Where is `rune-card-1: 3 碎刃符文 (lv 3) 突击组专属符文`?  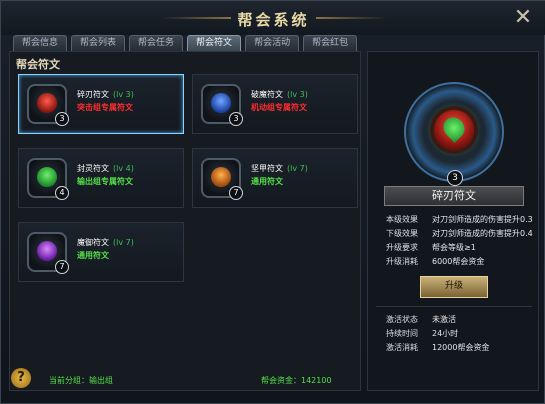
rune-card-1: 3 碎刃符文 (lv 3) 突击组专属符文 is located at coordinates (101, 104).